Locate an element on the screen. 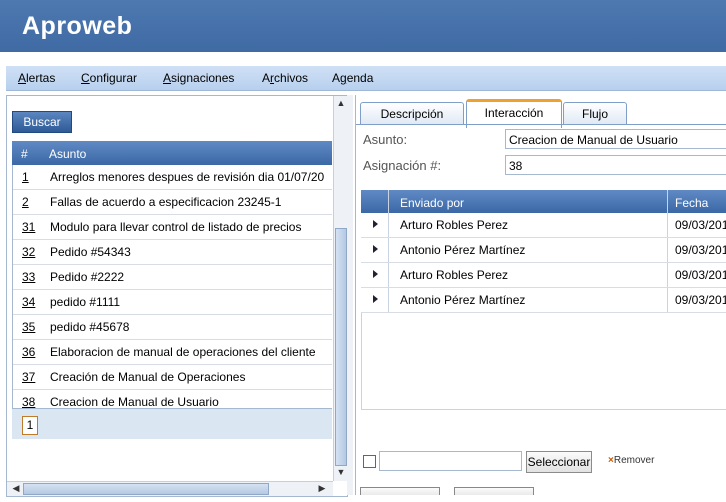 Image resolution: width=726 pixels, height=502 pixels. grid-header: # Asunto is located at coordinates (172, 153).